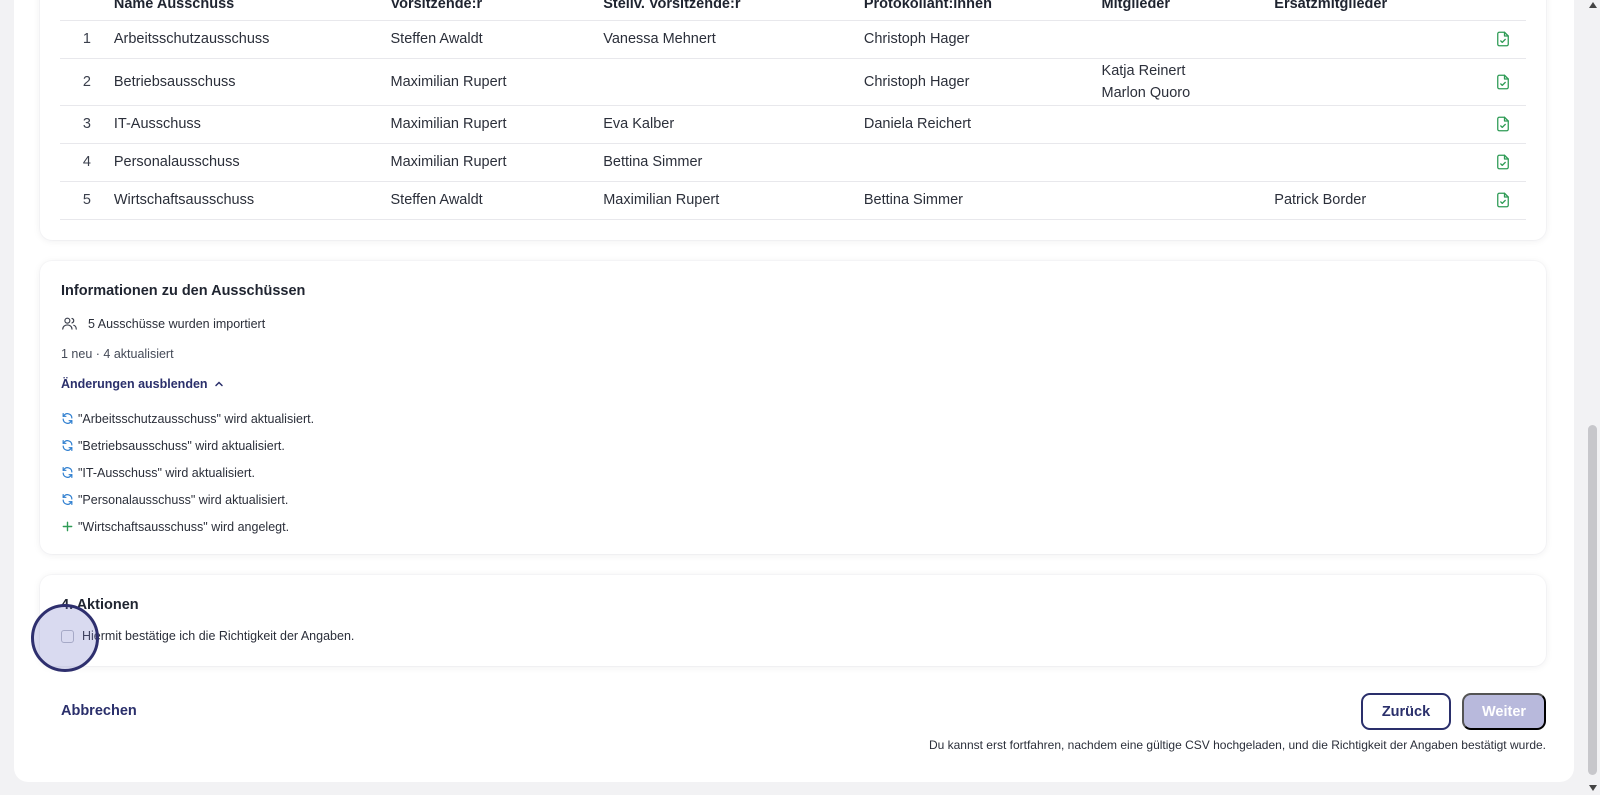  I want to click on committee-name: Wirtschaftsausschuss, so click(252, 200).